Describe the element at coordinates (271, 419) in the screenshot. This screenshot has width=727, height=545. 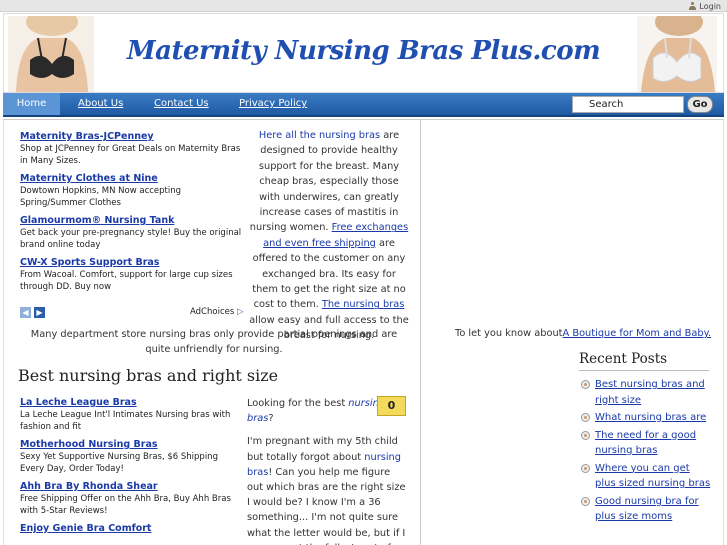
I see `post-lead-end: ?` at that location.